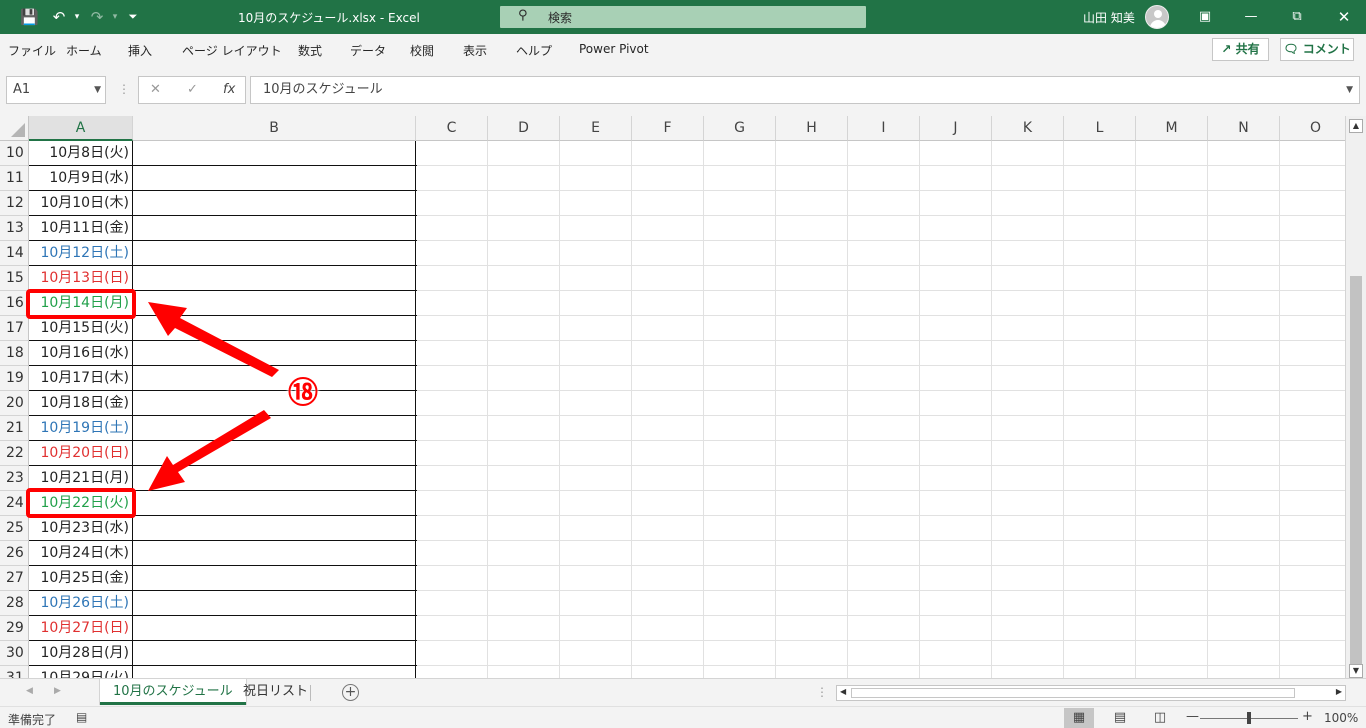 This screenshot has width=1366, height=728. What do you see at coordinates (124, 89) in the screenshot?
I see `formula-bar-resize-handle: ⋮` at bounding box center [124, 89].